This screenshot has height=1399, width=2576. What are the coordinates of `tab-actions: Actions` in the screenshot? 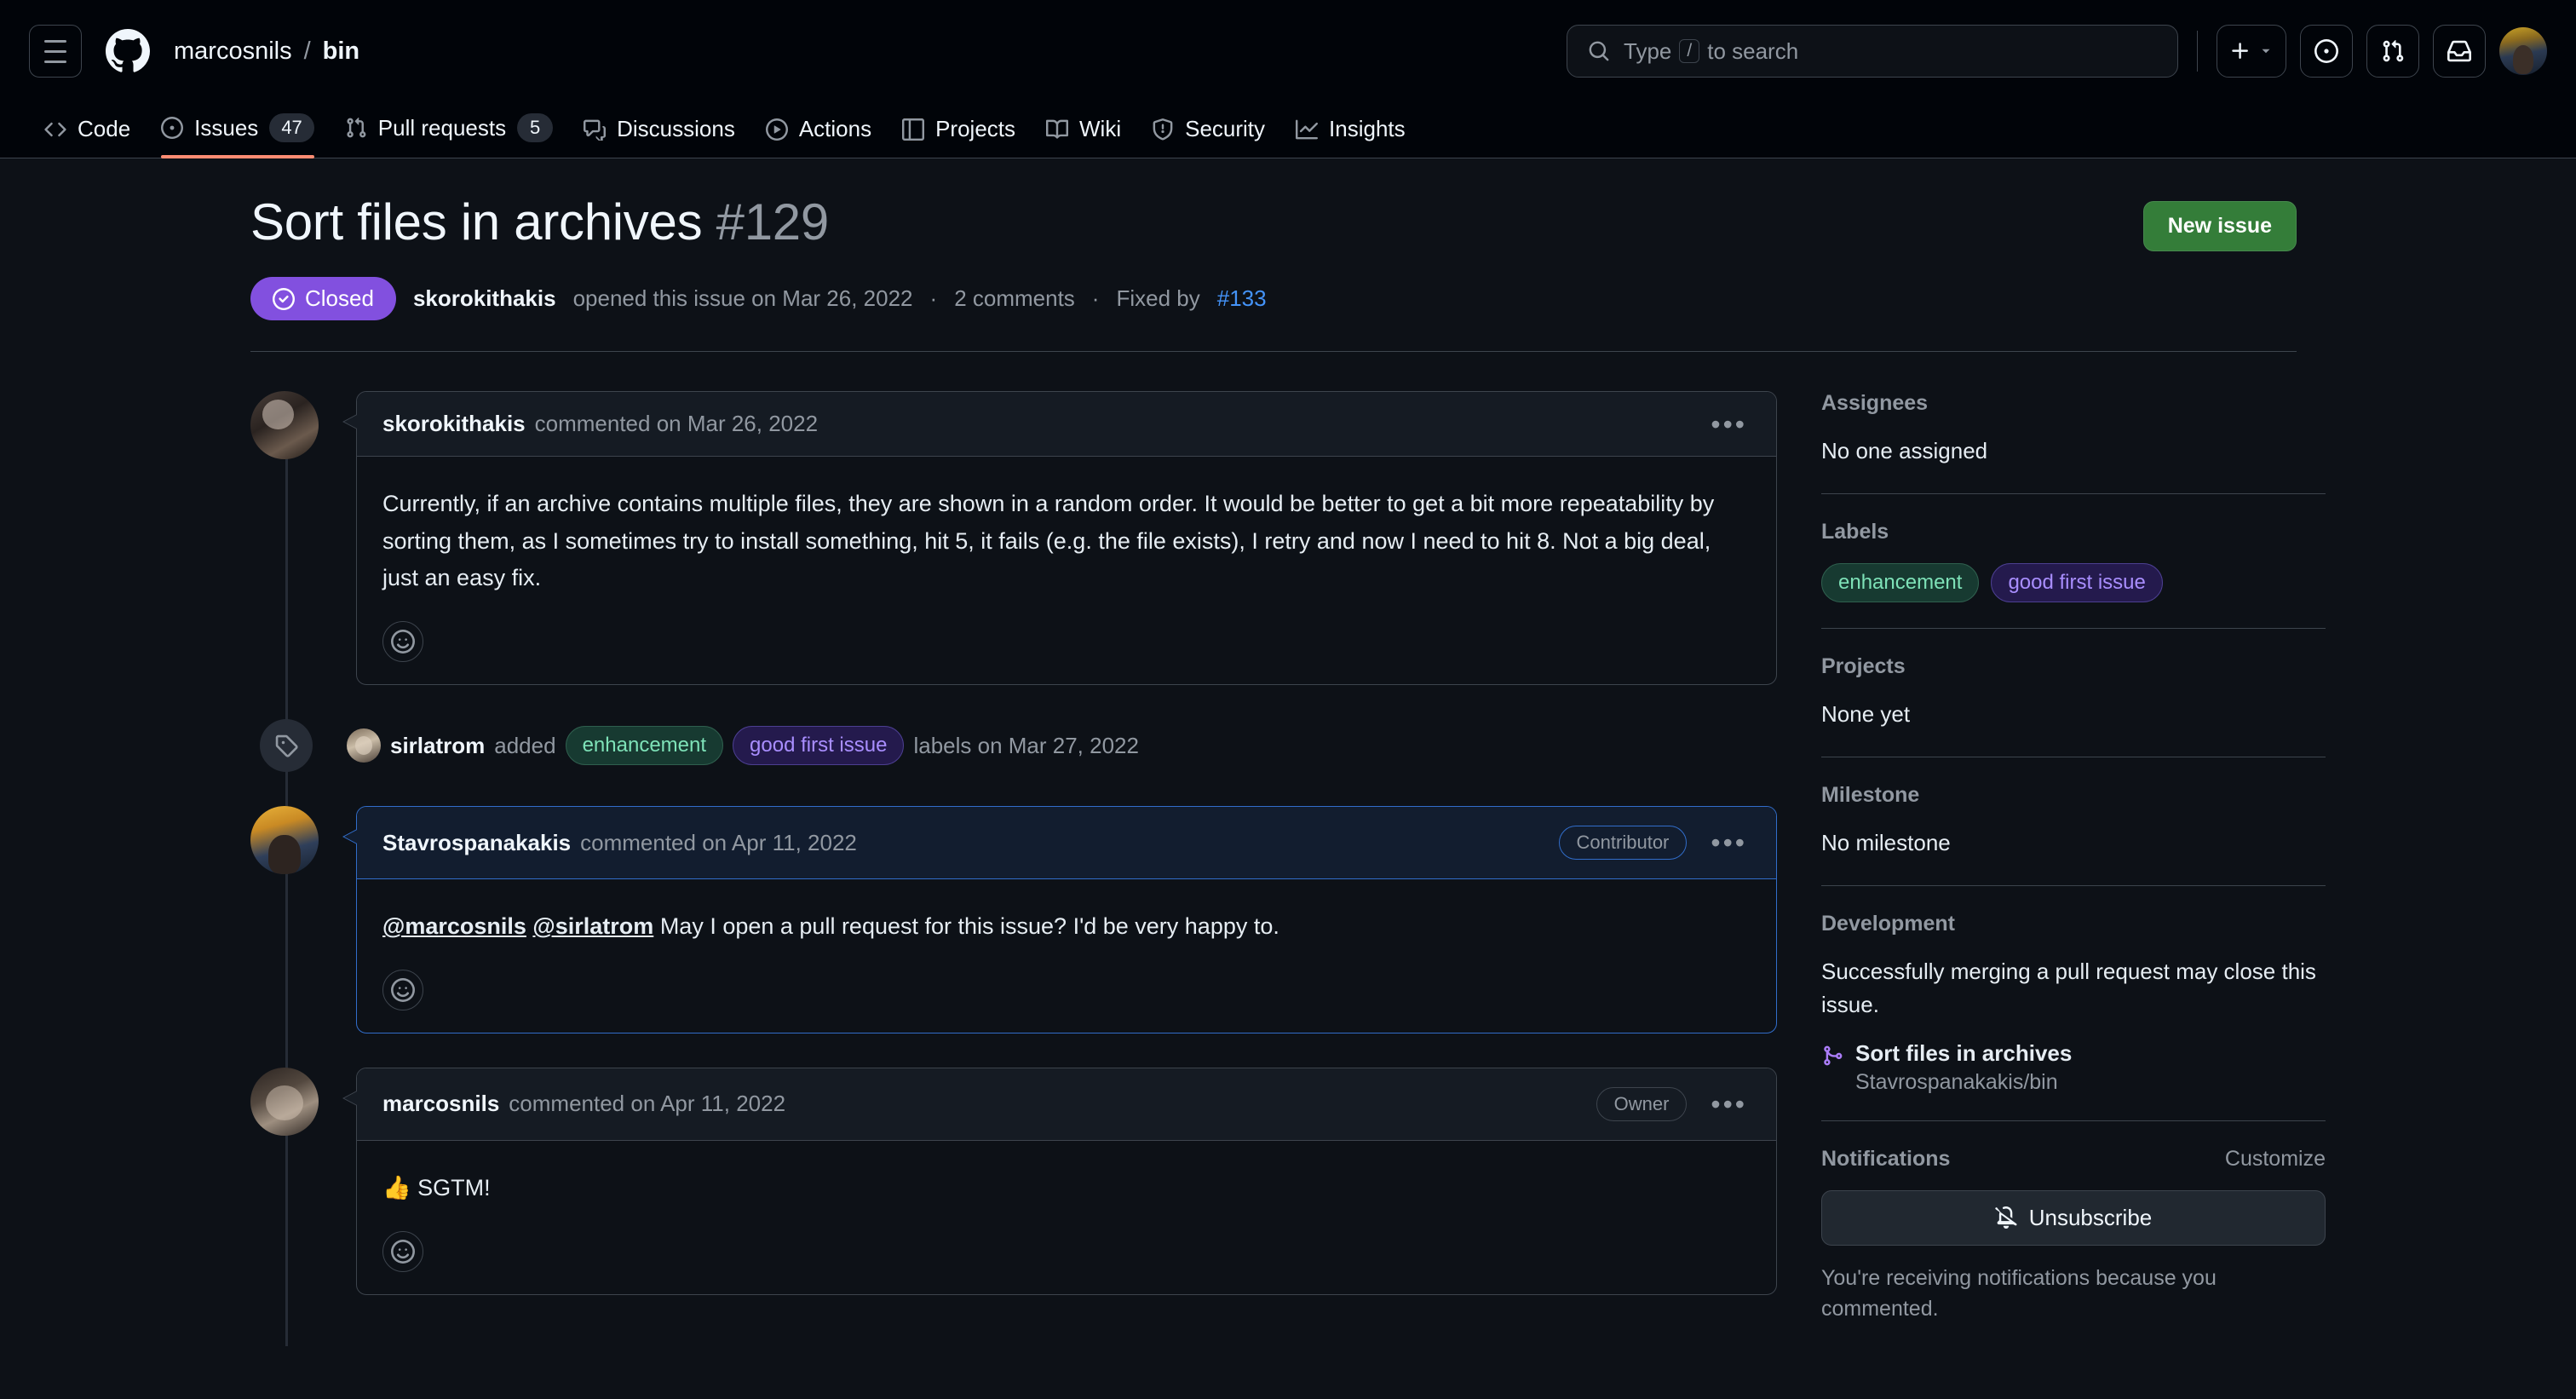 It's located at (819, 137).